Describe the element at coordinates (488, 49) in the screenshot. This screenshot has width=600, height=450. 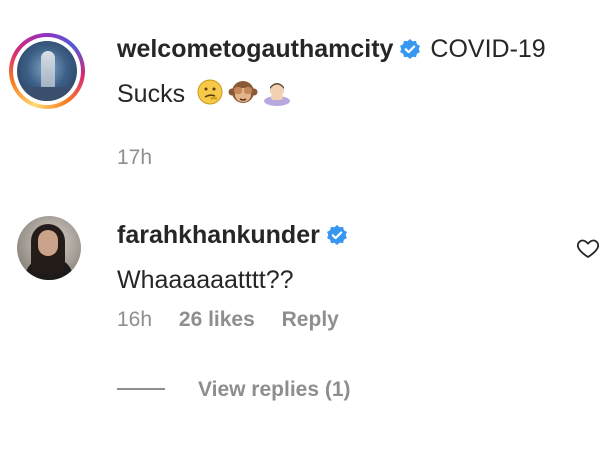
I see `comment-text-line1: COVID-19` at that location.